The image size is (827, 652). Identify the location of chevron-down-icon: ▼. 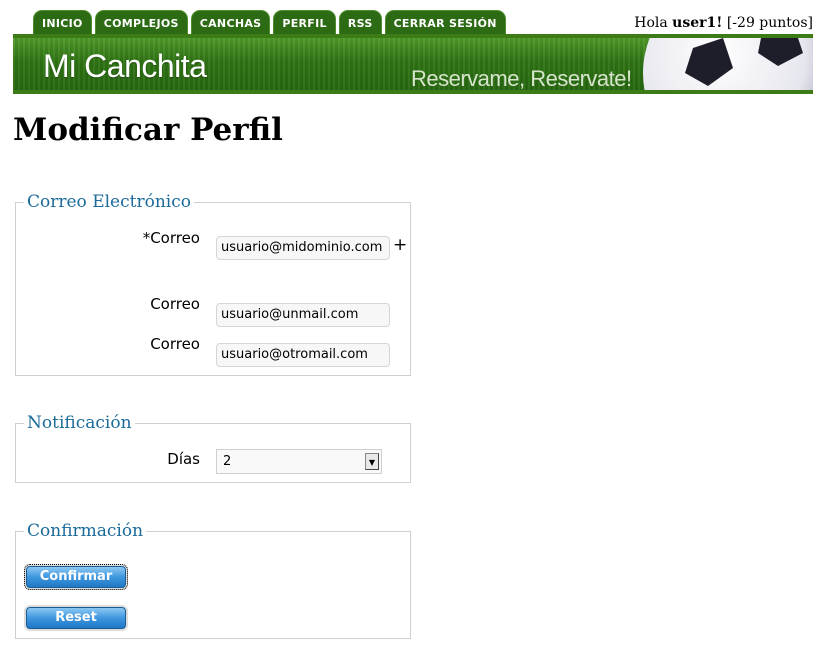
(372, 461).